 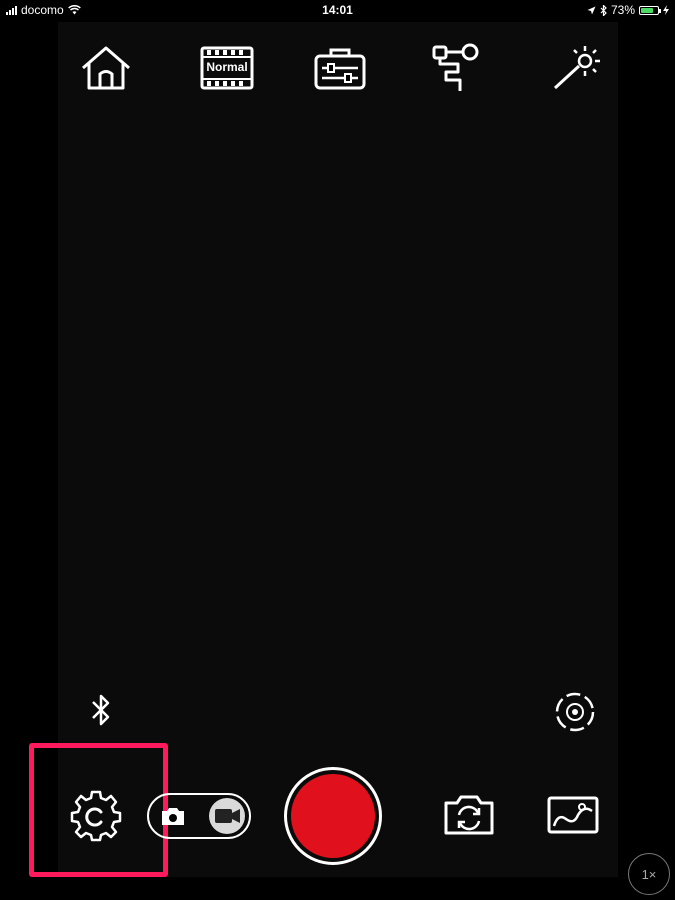 I want to click on battery-percent: 73%, so click(x=622, y=10).